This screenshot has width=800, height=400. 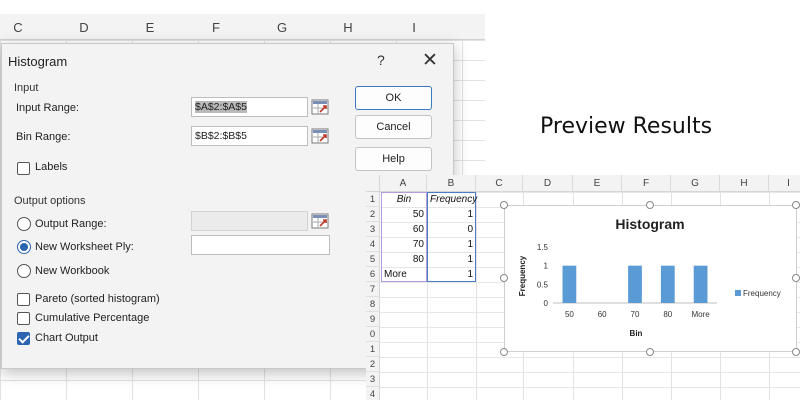 What do you see at coordinates (38, 61) in the screenshot?
I see `dialog-title: Histogram` at bounding box center [38, 61].